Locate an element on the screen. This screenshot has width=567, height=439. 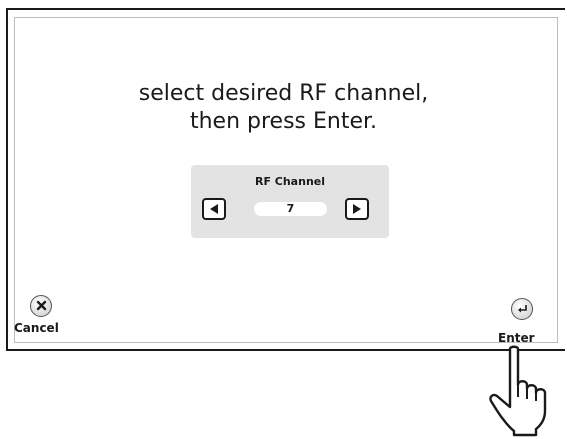
instruction-line-1: select desired RF channel, is located at coordinates (283, 93).